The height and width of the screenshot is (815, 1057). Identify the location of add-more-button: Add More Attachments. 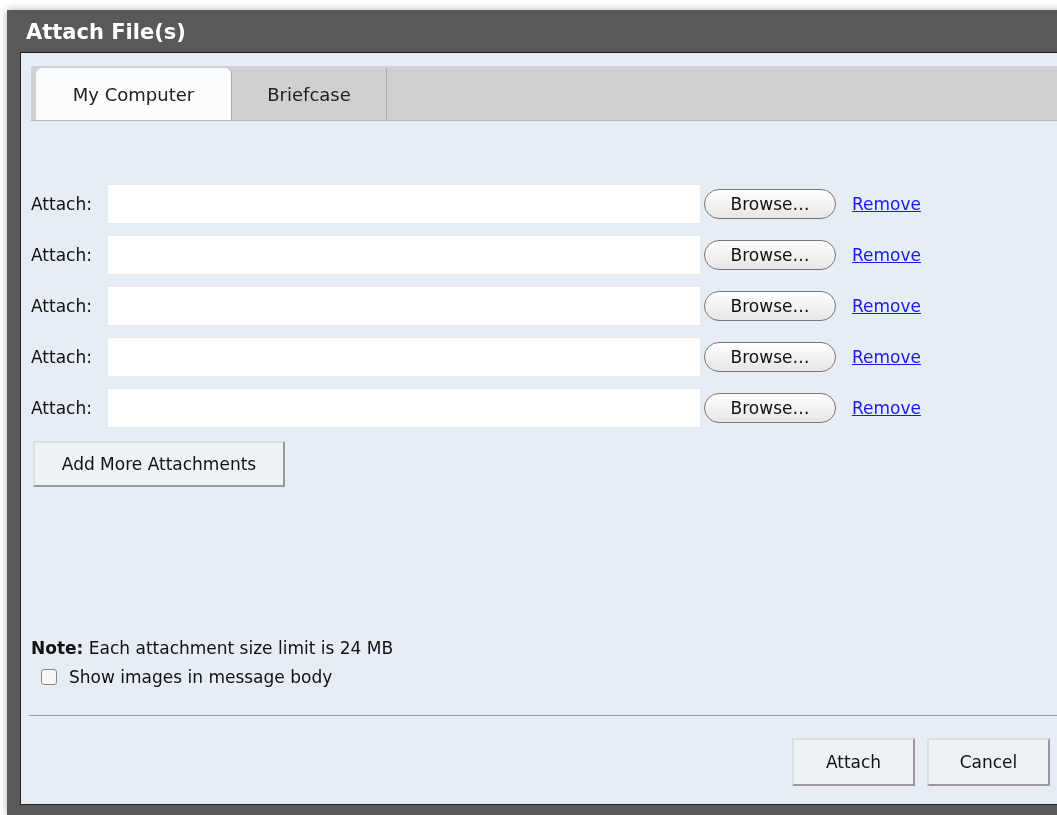
(159, 464).